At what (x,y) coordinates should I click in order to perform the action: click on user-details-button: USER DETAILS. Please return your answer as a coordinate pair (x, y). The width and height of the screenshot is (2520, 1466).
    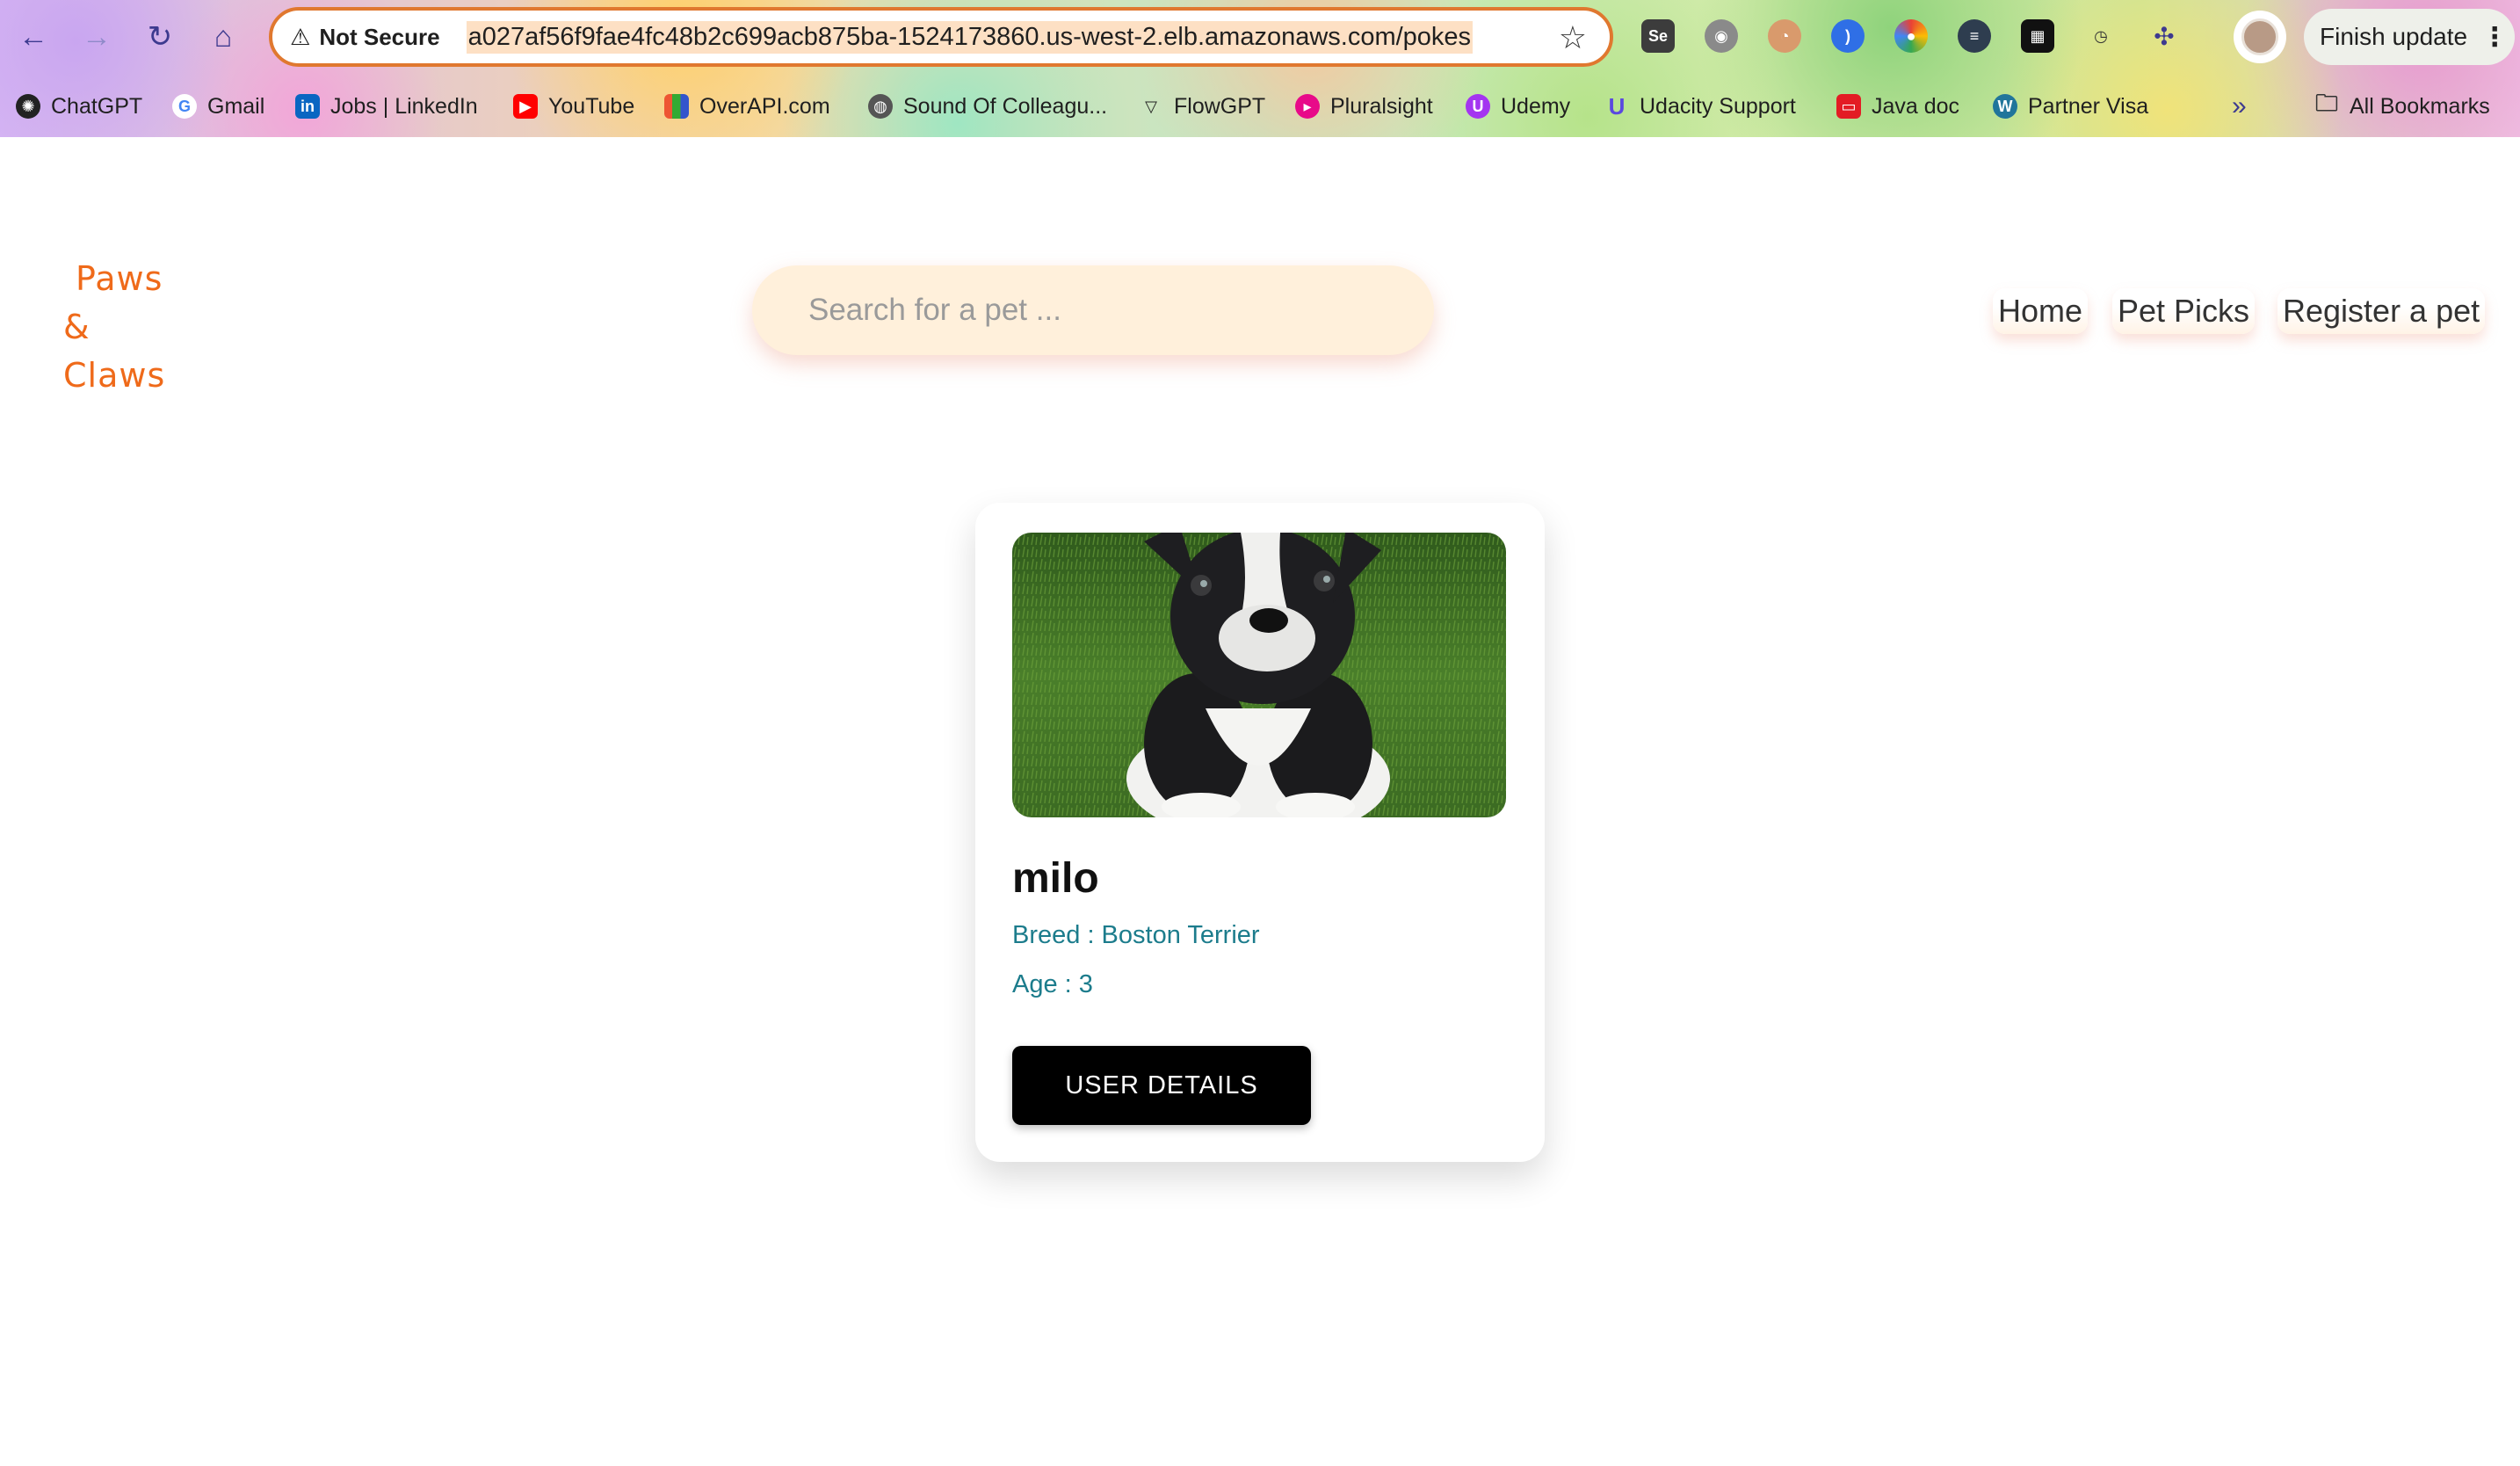
    Looking at the image, I should click on (1161, 1085).